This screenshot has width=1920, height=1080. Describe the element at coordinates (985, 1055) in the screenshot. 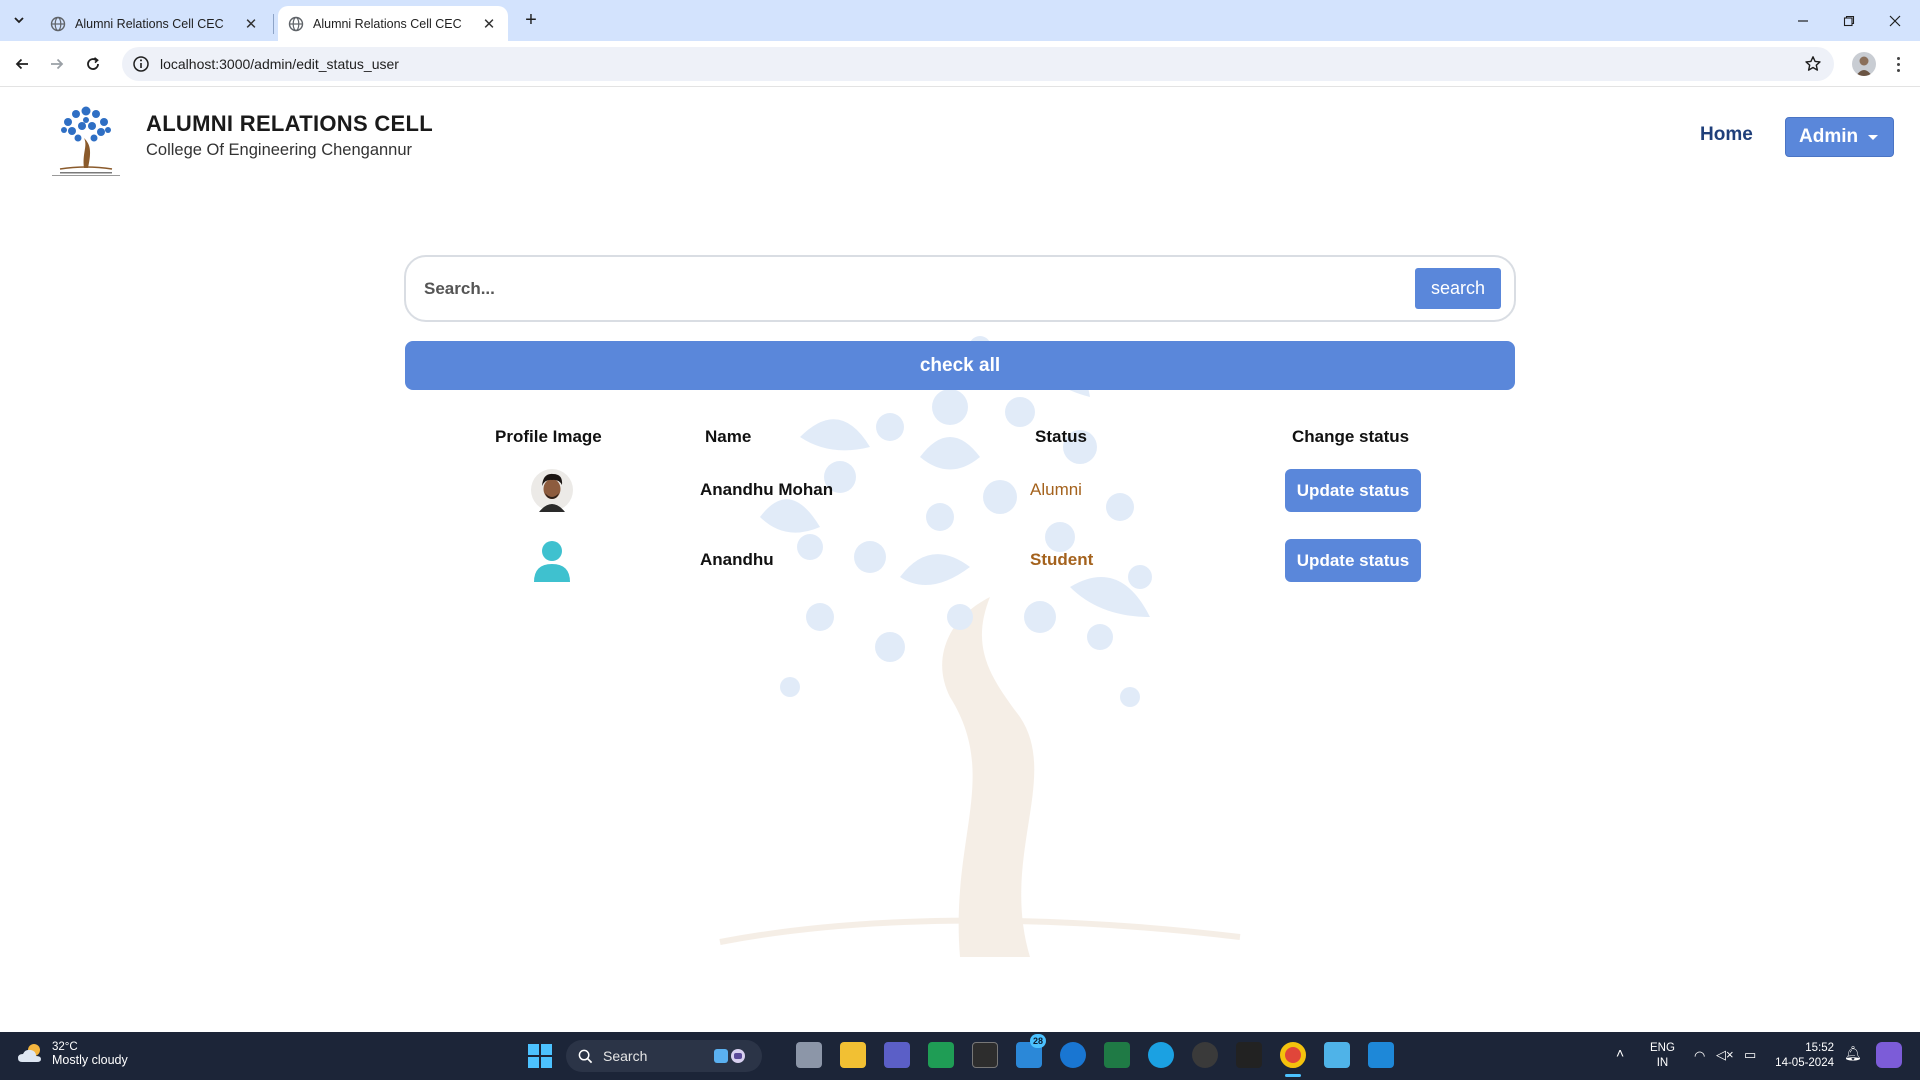

I see `terminal-icon` at that location.